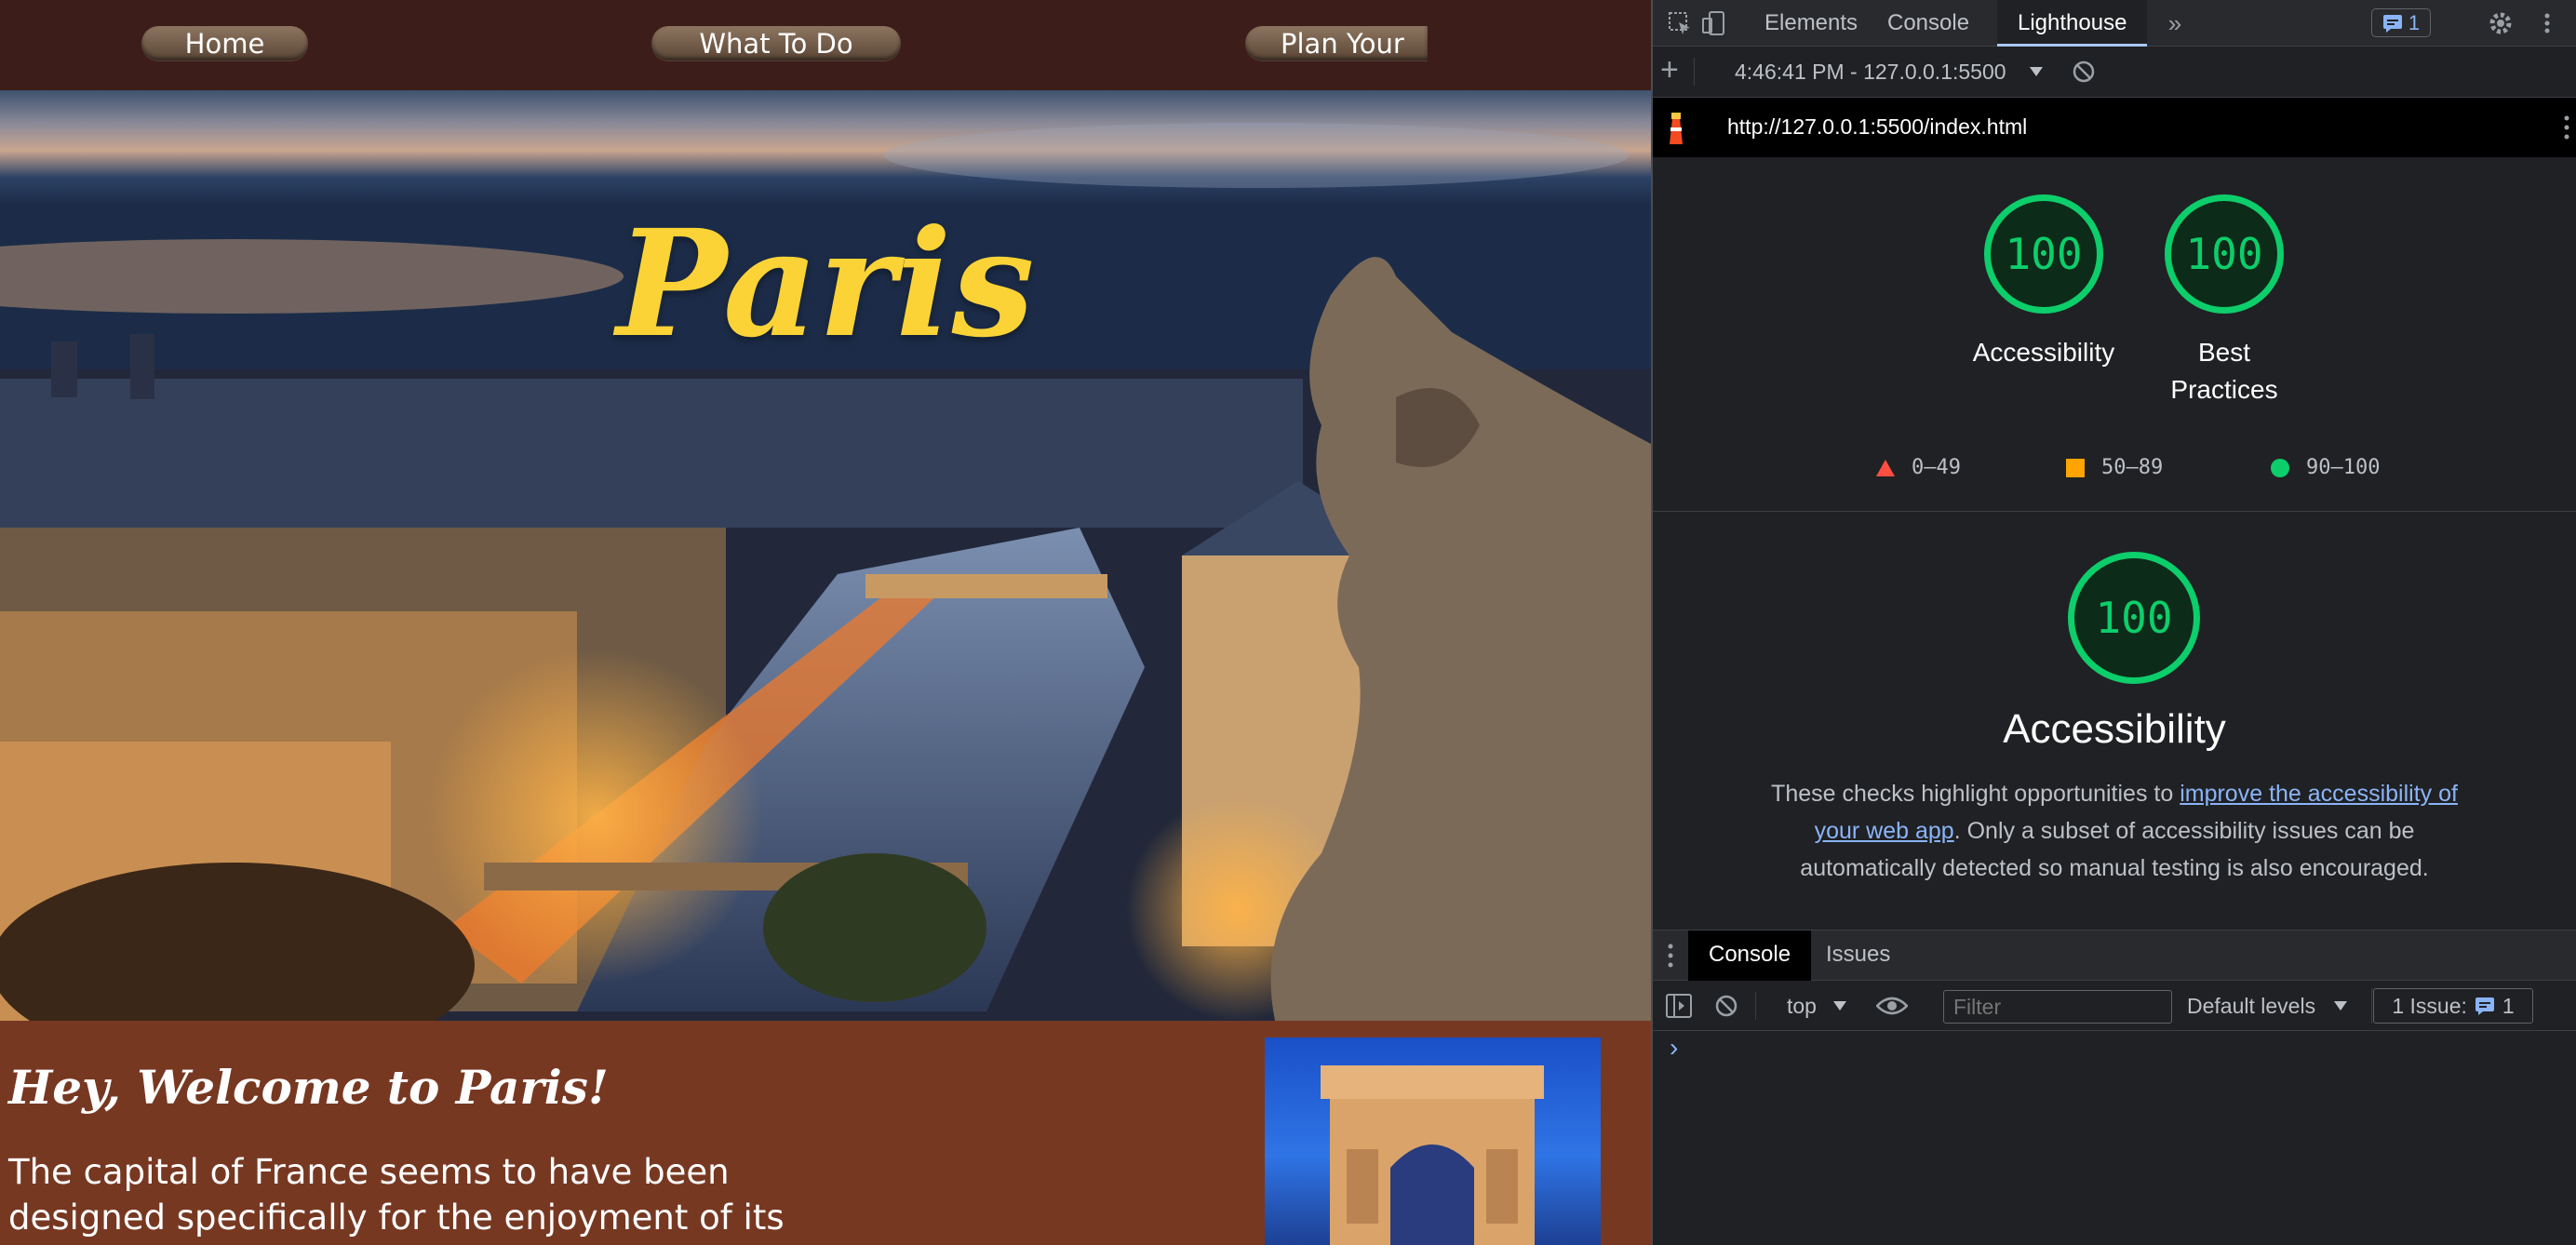 The width and height of the screenshot is (2576, 1245). What do you see at coordinates (1679, 1006) in the screenshot?
I see `sidebar-toggle-icon` at bounding box center [1679, 1006].